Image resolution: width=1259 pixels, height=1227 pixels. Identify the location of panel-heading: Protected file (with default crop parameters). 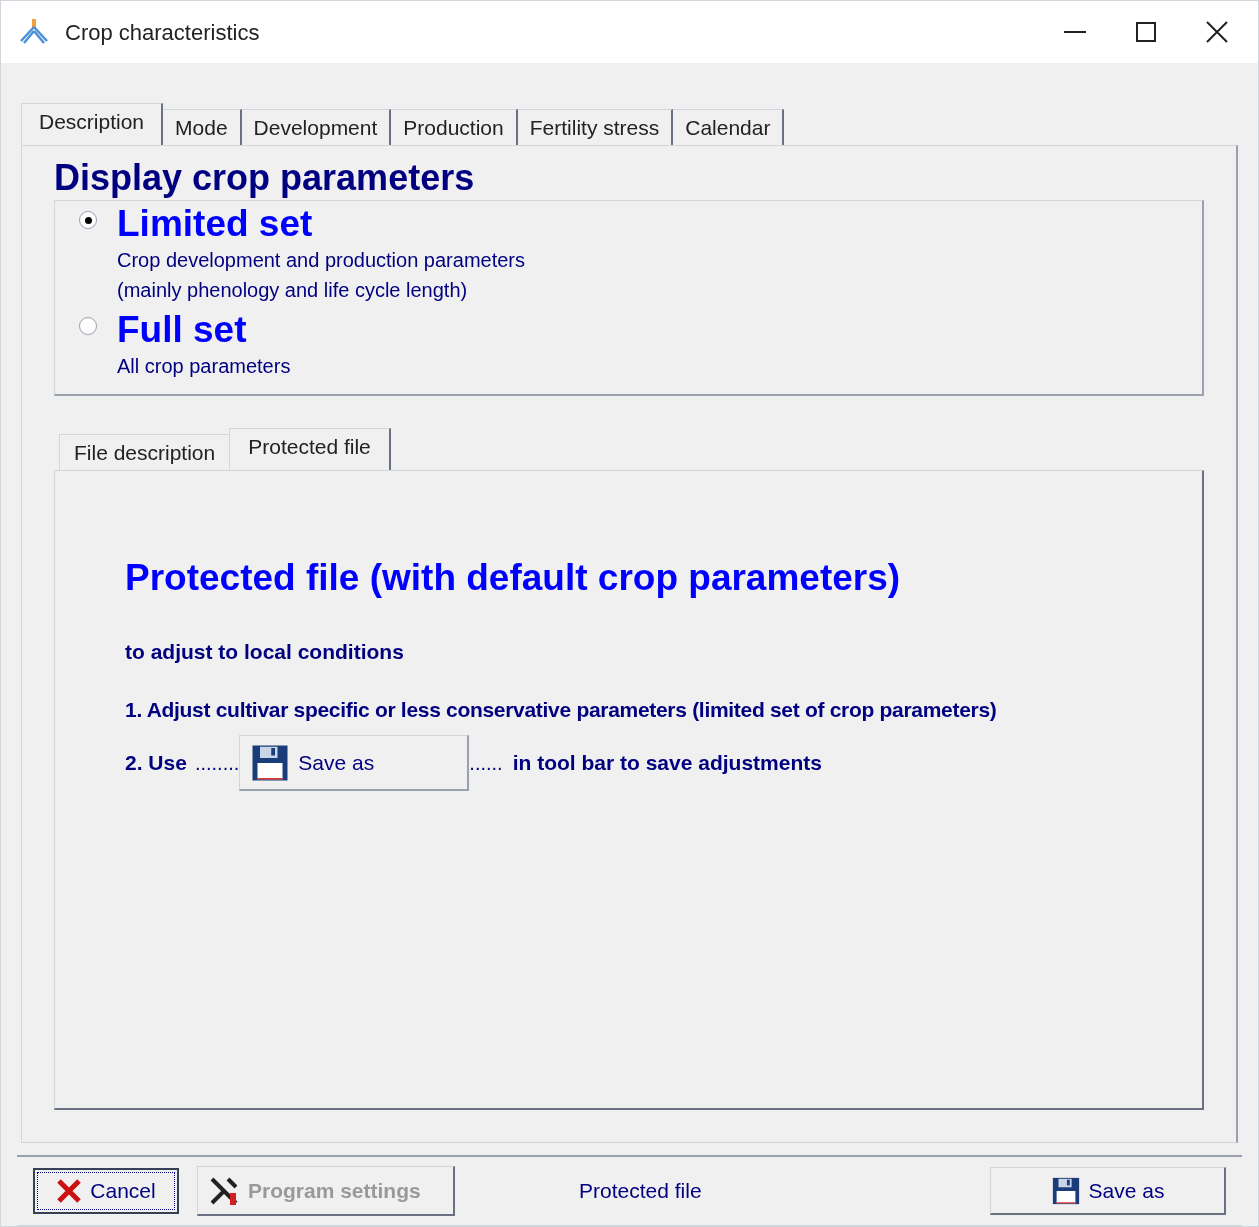
(513, 578).